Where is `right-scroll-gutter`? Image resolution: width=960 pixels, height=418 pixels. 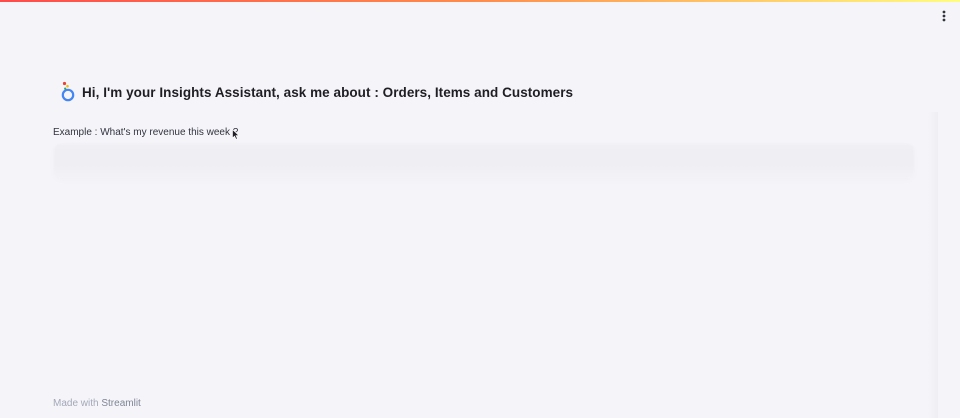 right-scroll-gutter is located at coordinates (933, 265).